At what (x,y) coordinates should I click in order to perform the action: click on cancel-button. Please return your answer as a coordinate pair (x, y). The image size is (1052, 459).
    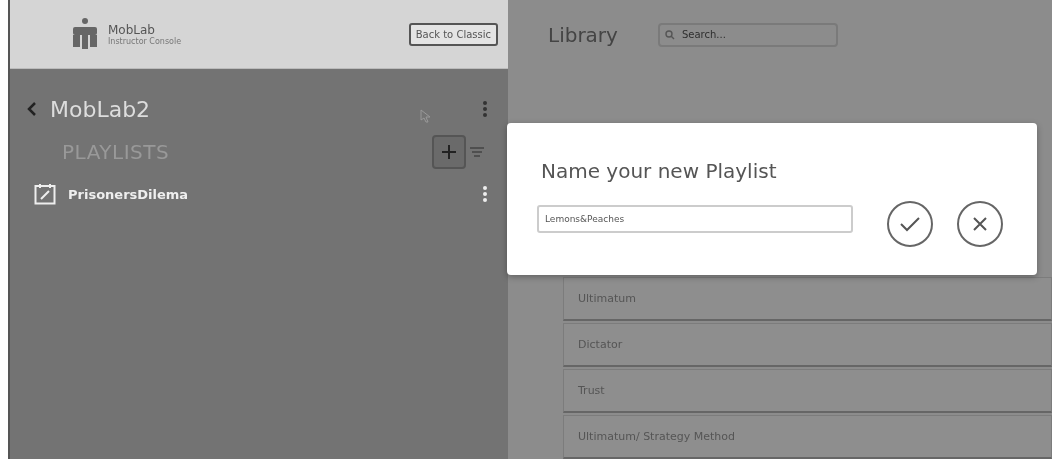
    Looking at the image, I should click on (980, 224).